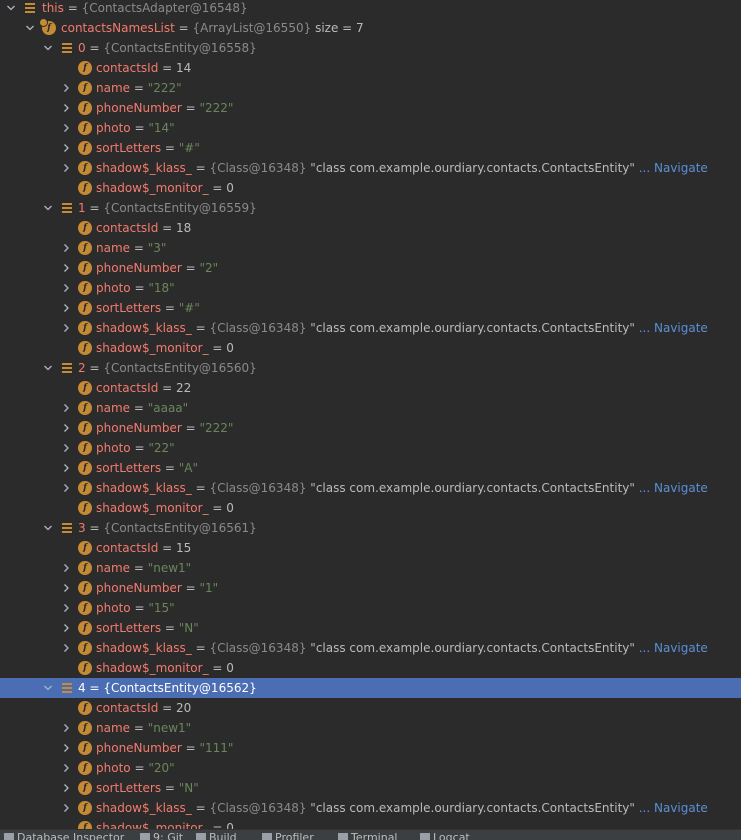  I want to click on tree-row-field: f phoneNumber = "2", so click(370, 268).